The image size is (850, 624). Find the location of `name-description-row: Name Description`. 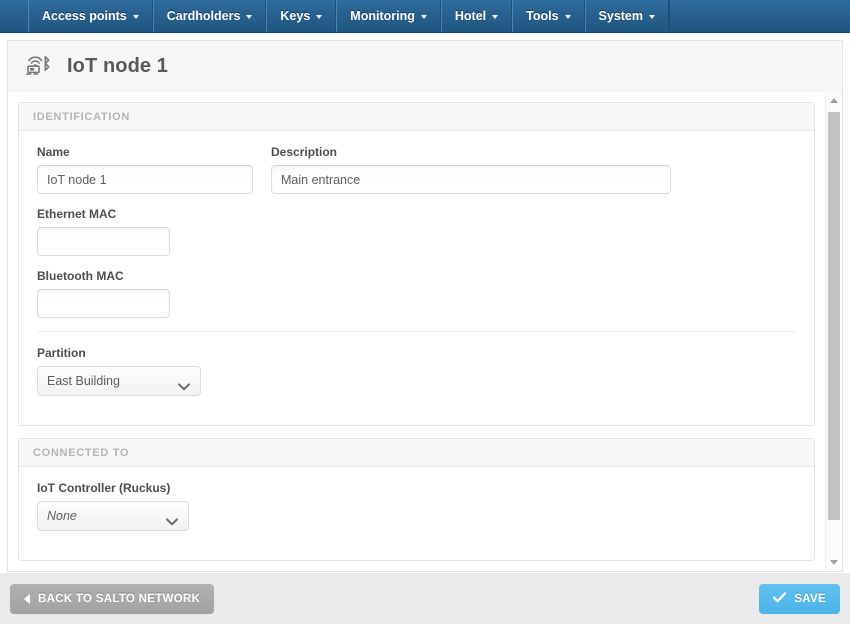

name-description-row: Name Description is located at coordinates (416, 176).